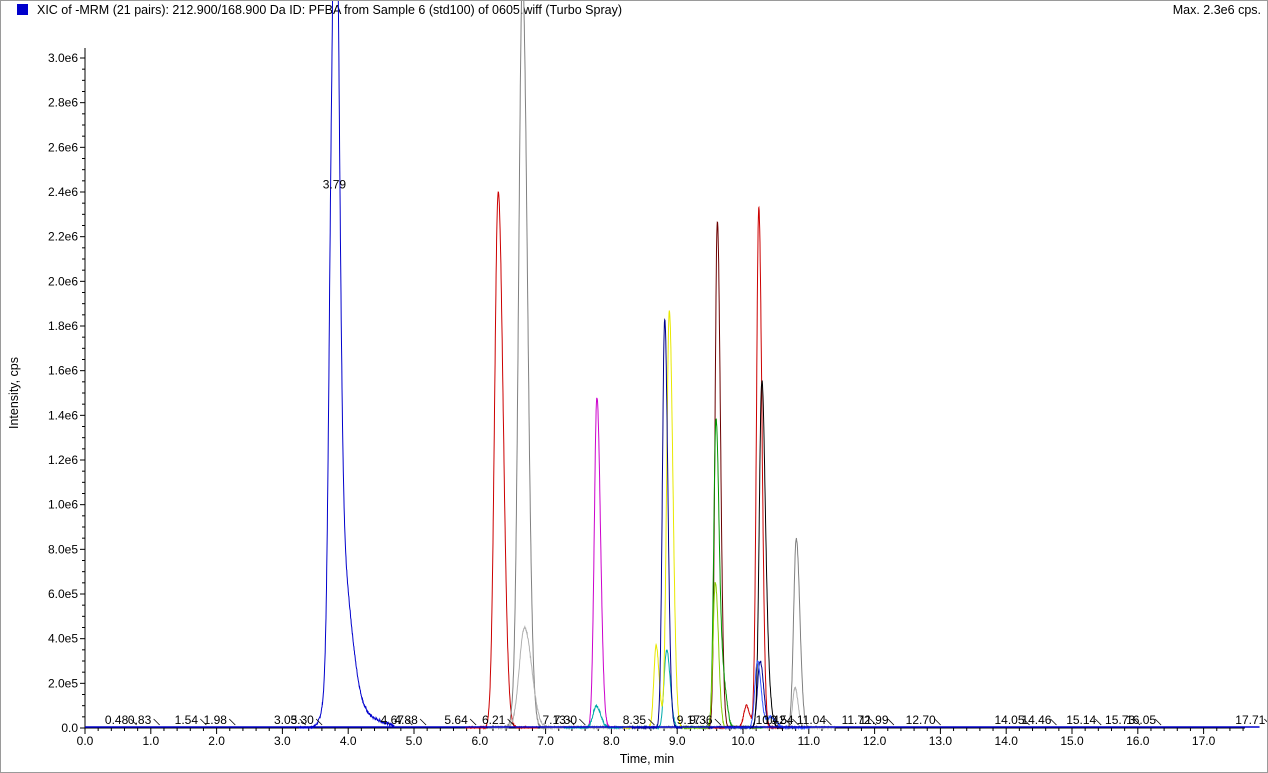  What do you see at coordinates (302, 720) in the screenshot?
I see `baseline-label: 3.30` at bounding box center [302, 720].